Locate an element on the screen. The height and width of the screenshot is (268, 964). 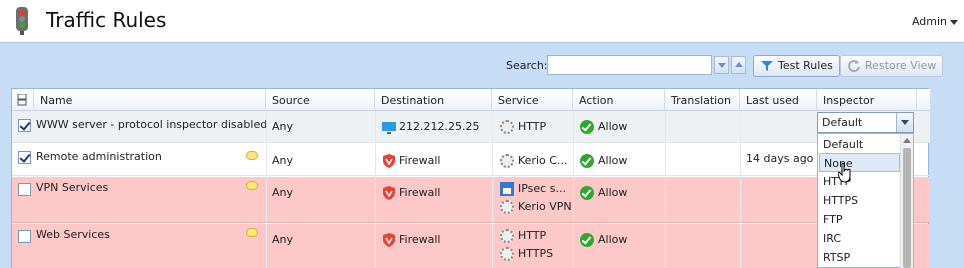
page-title: Traffic Rules is located at coordinates (106, 20).